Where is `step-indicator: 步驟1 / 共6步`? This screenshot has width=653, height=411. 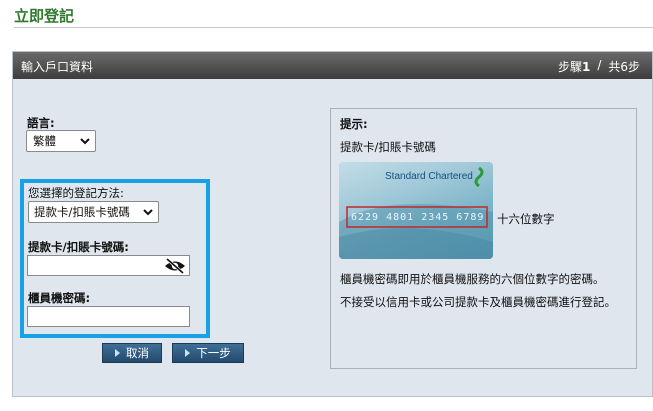
step-indicator: 步驟1 / 共6步 is located at coordinates (599, 66).